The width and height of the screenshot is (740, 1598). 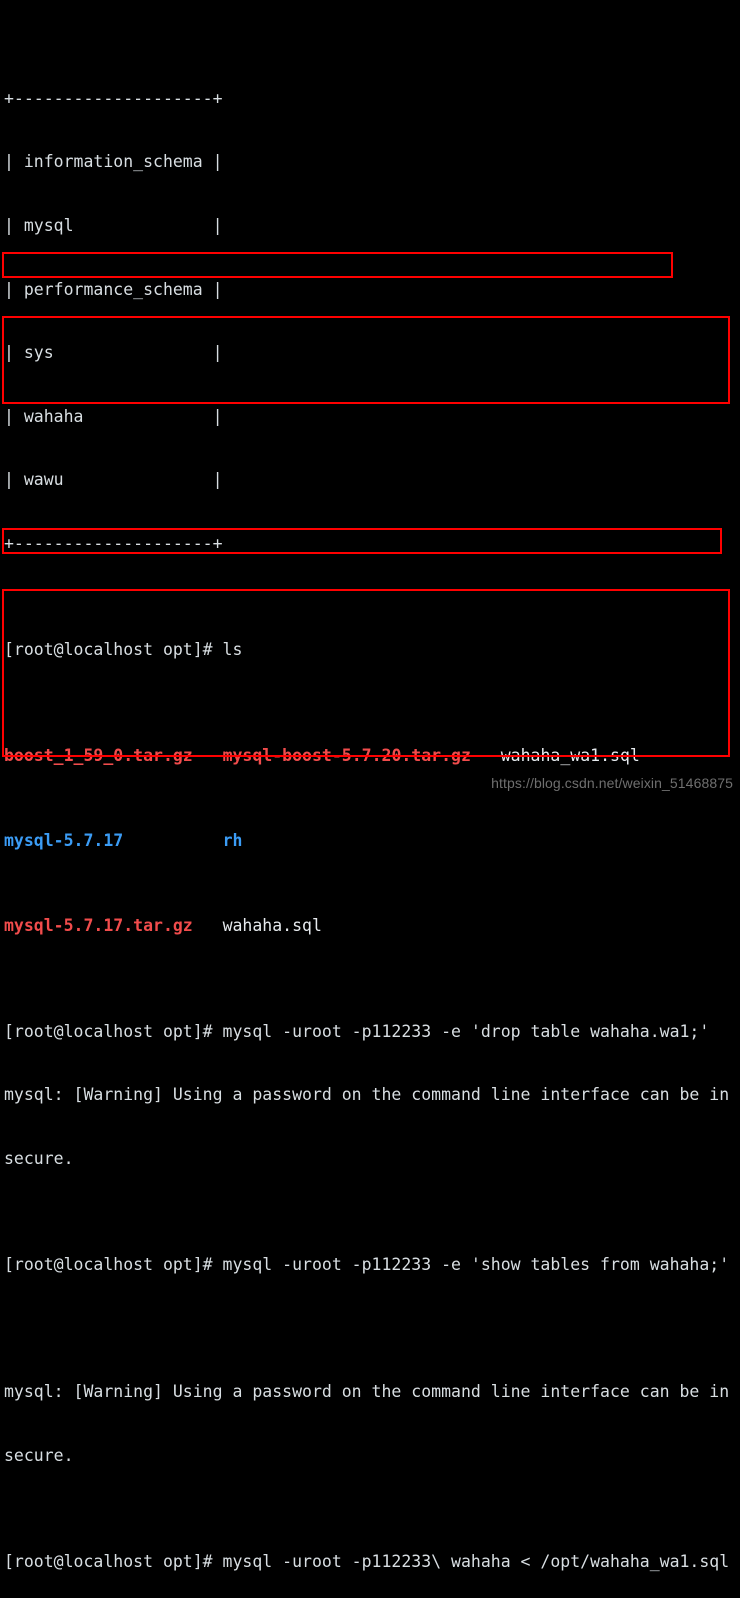 I want to click on db-row-mysql: | mysql |, so click(x=113, y=225).